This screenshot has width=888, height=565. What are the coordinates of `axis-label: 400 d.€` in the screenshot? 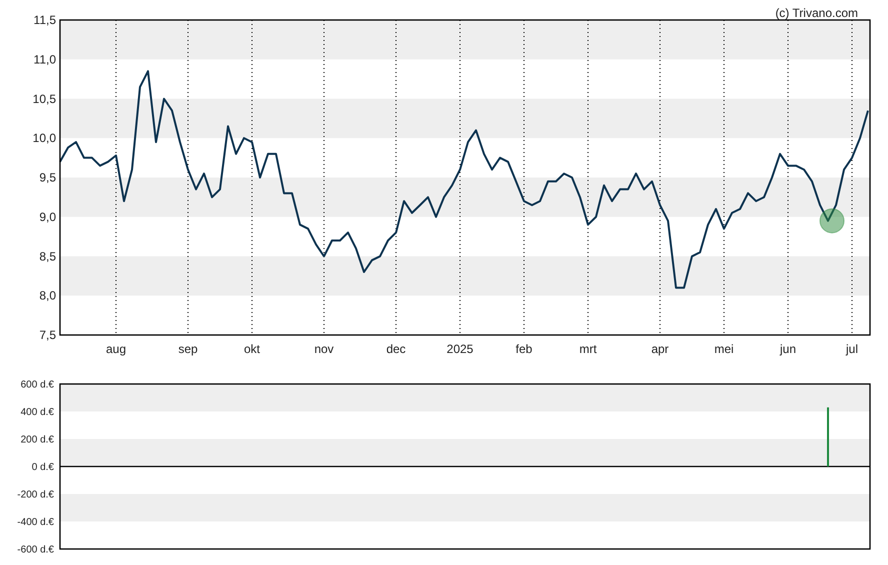 It's located at (37, 412).